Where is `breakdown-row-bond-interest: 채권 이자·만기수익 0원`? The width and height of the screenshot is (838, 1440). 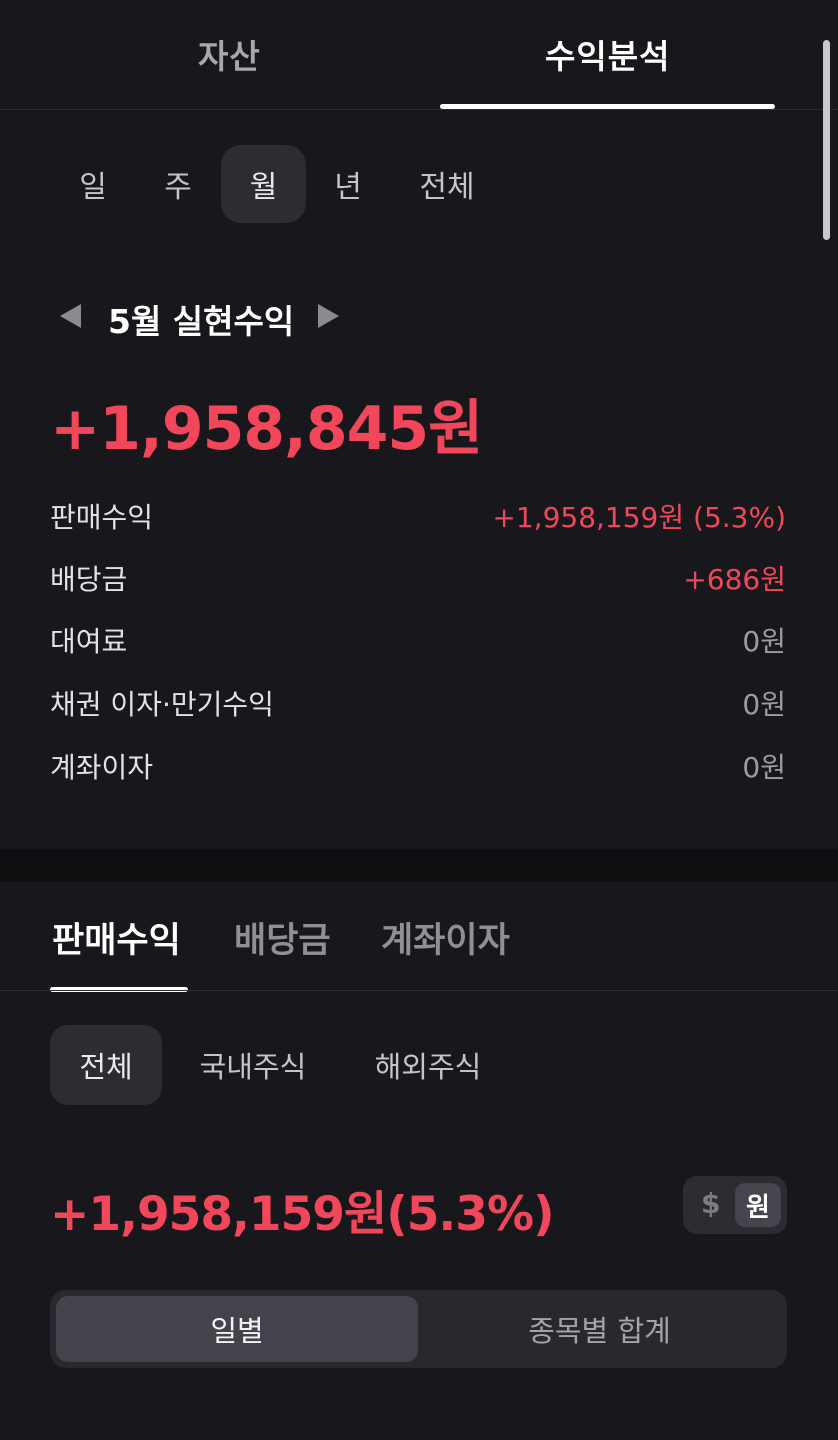 breakdown-row-bond-interest: 채권 이자·만기수익 0원 is located at coordinates (418, 703).